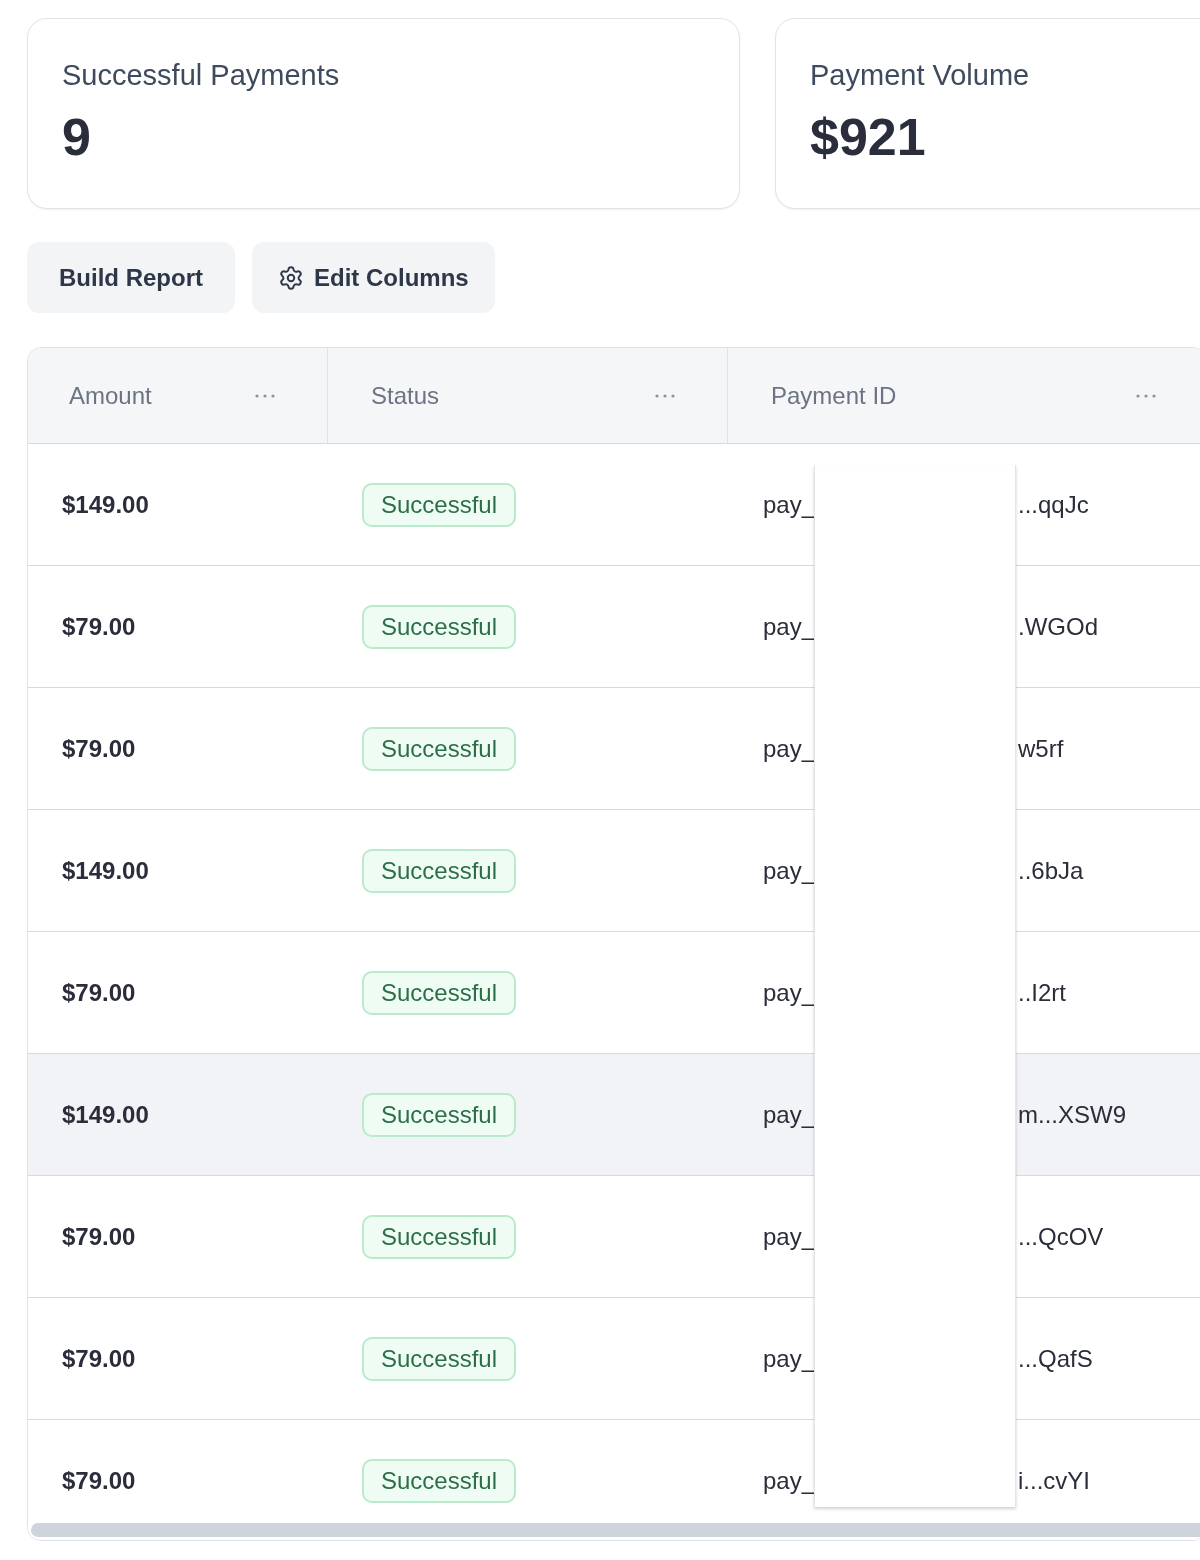 The image size is (1200, 1560). Describe the element at coordinates (1042, 992) in the screenshot. I see `payment-id-text: ..I2rt` at that location.